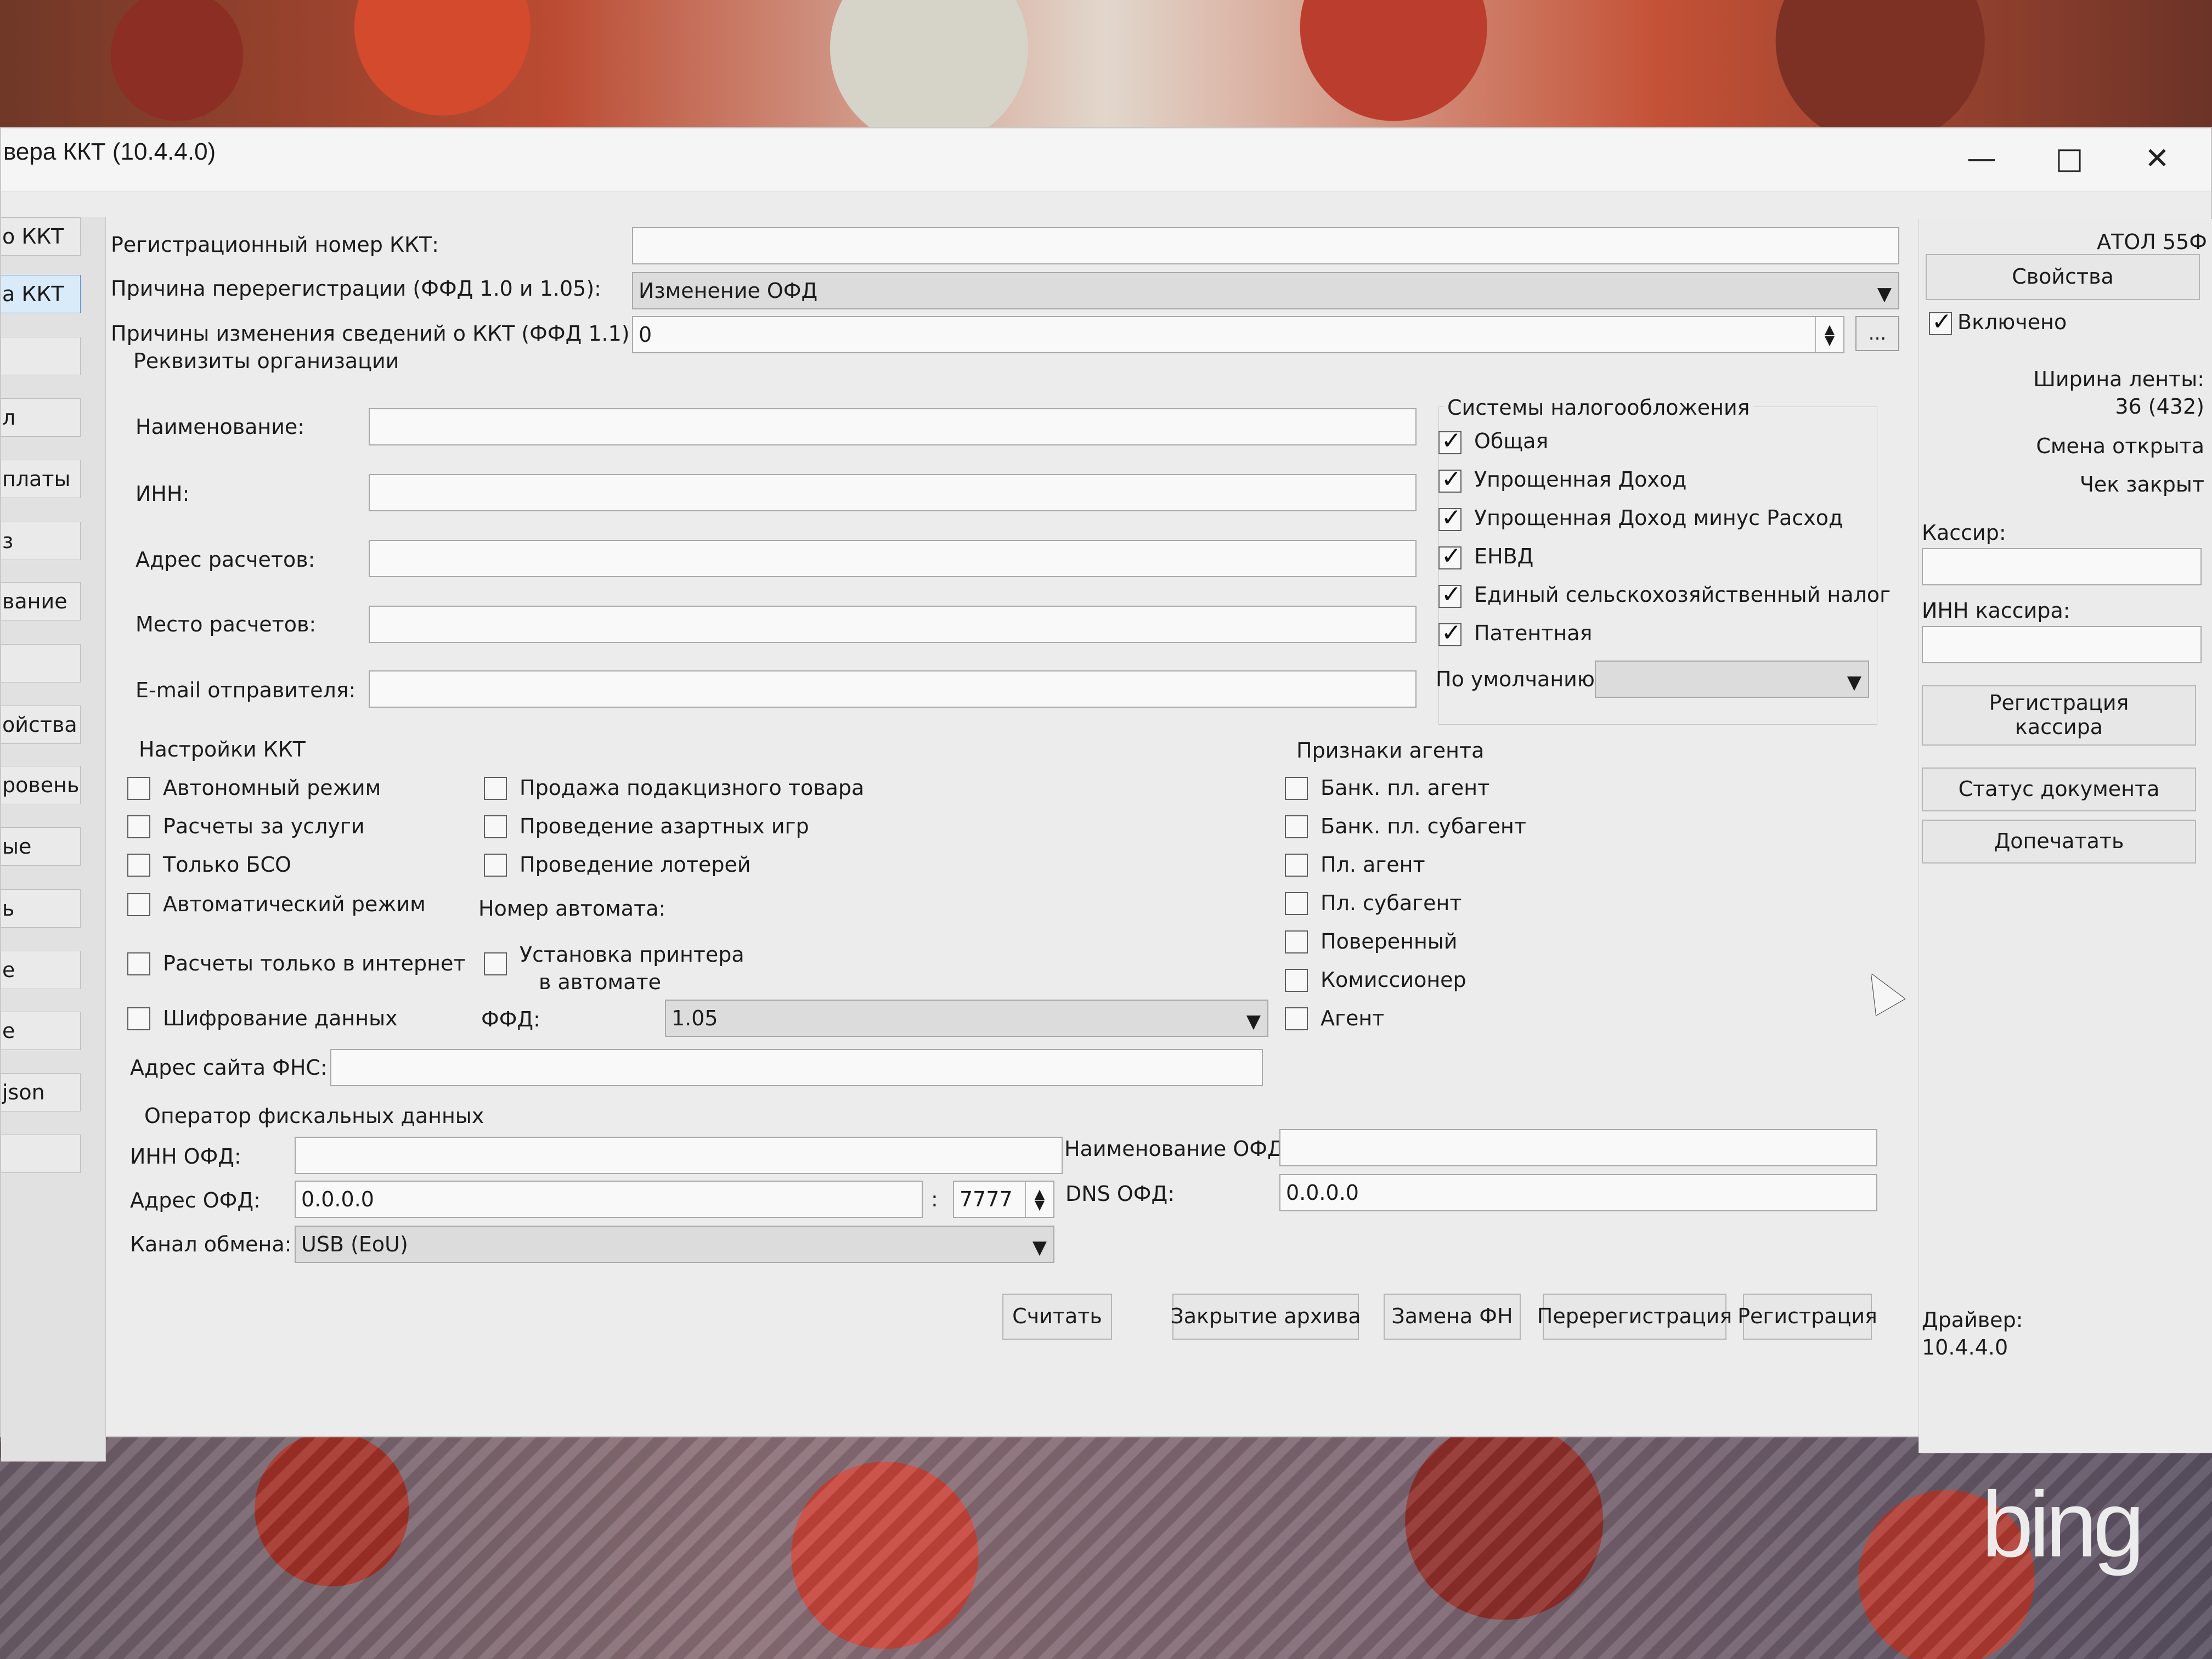 Image resolution: width=2212 pixels, height=1659 pixels. Describe the element at coordinates (2059, 842) in the screenshot. I see `reprint-button: Допечатать` at that location.